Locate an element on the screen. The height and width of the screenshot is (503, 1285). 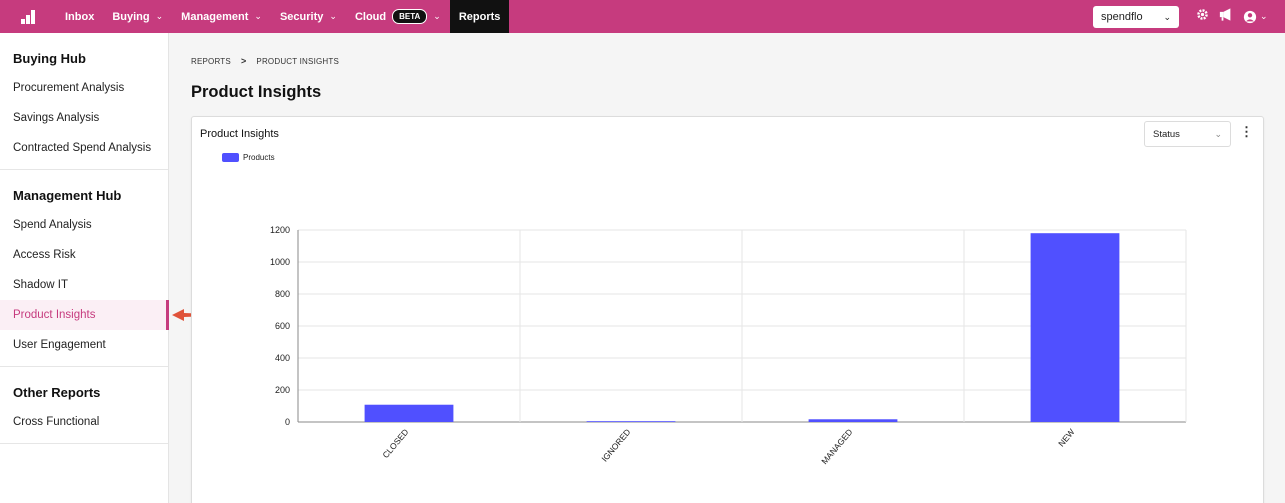
page-title: Product Insights is located at coordinates (256, 92).